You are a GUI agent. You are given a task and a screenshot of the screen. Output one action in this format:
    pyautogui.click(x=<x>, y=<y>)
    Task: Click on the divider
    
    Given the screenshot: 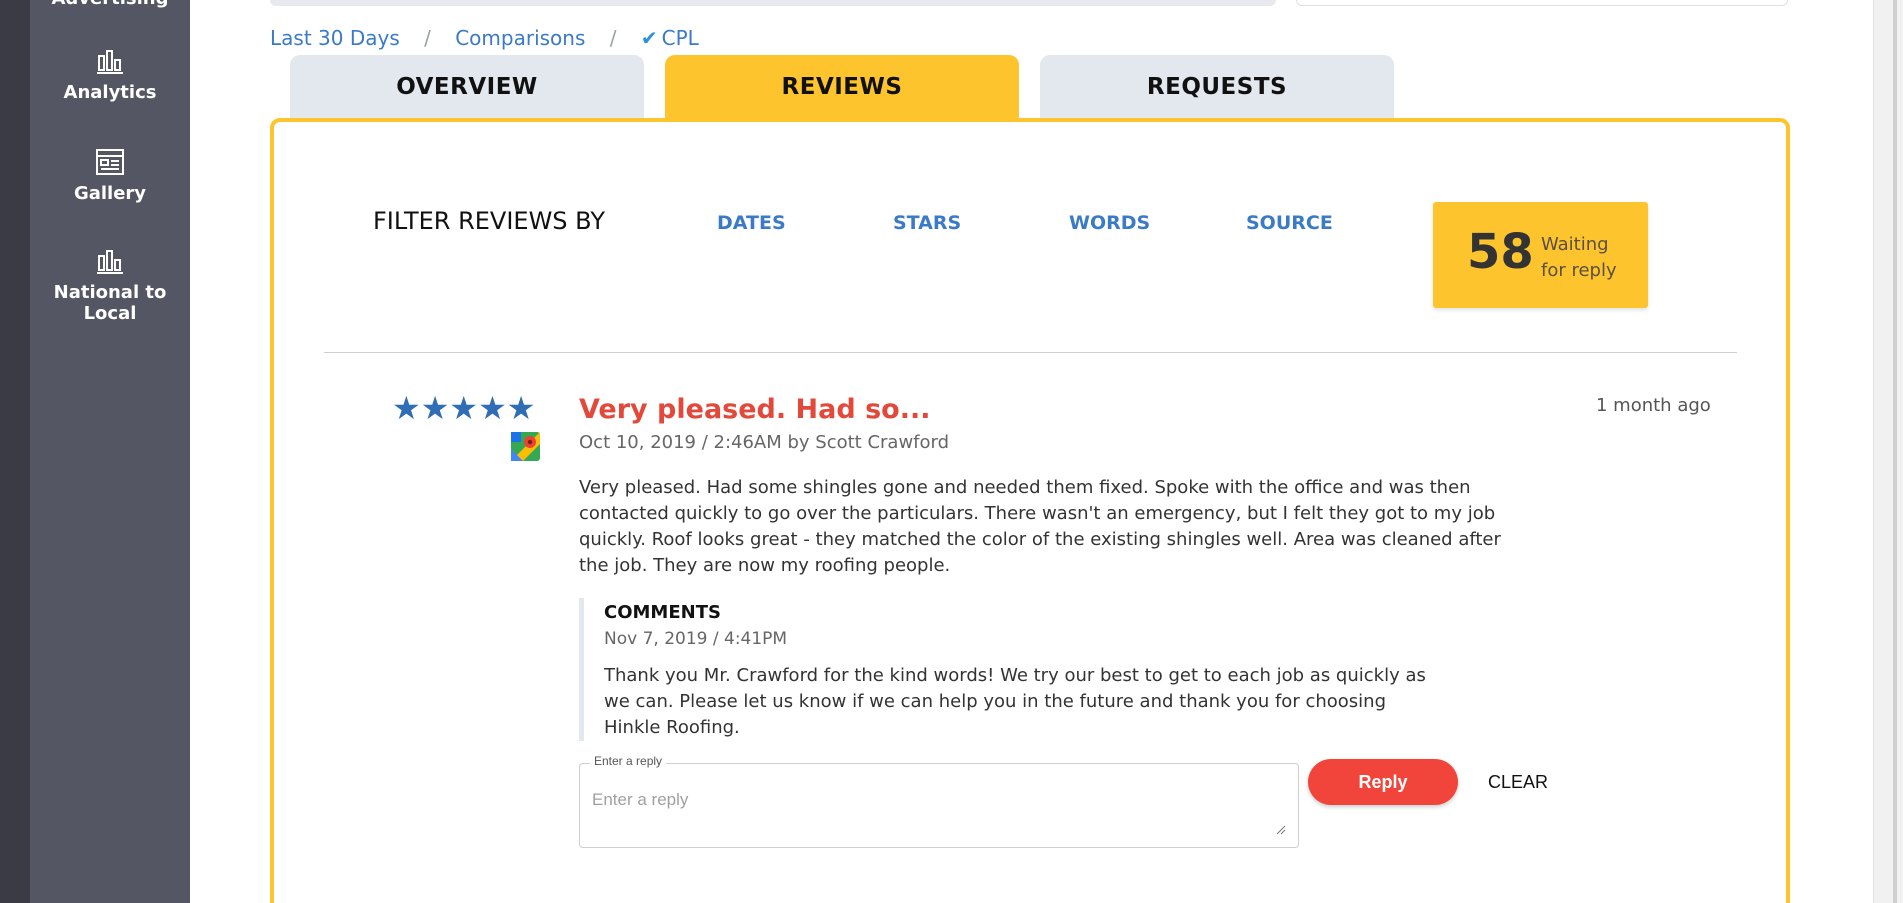 What is the action you would take?
    pyautogui.click(x=1030, y=352)
    